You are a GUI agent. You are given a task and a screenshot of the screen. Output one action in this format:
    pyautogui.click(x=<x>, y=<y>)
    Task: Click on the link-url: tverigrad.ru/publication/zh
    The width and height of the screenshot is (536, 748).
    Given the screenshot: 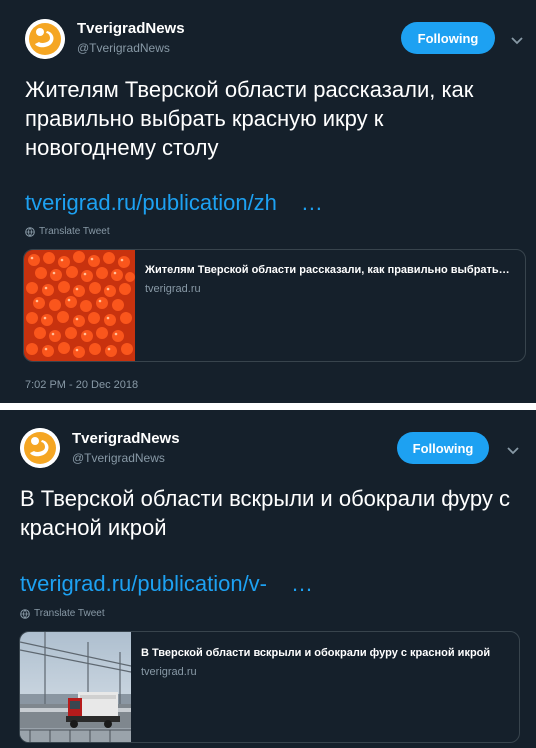 What is the action you would take?
    pyautogui.click(x=151, y=202)
    